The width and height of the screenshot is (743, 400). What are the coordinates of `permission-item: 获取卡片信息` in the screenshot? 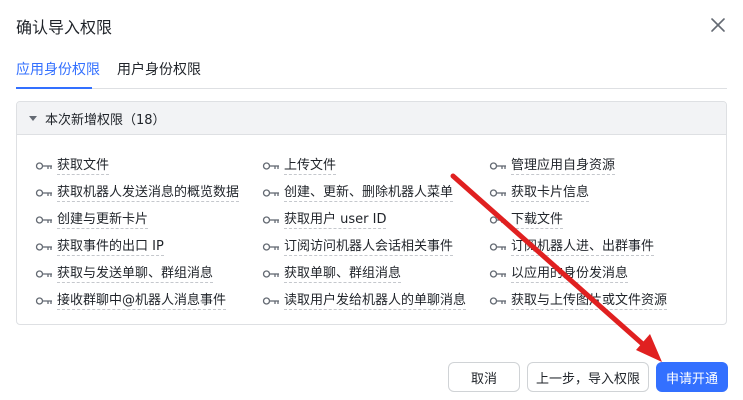 It's located at (602, 193).